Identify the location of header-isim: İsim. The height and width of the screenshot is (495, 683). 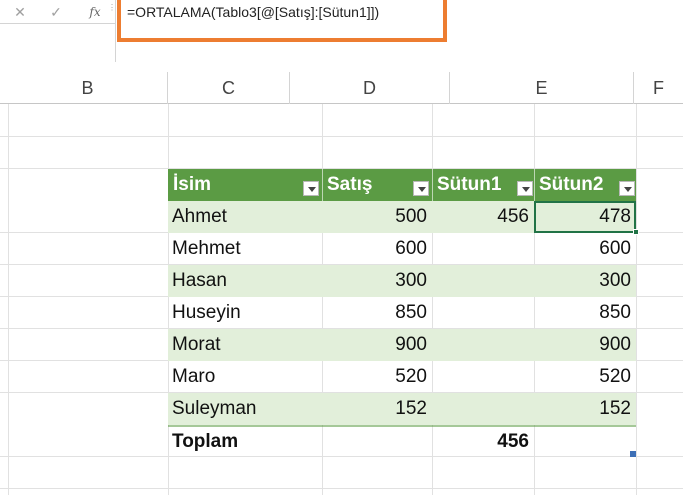
(245, 185).